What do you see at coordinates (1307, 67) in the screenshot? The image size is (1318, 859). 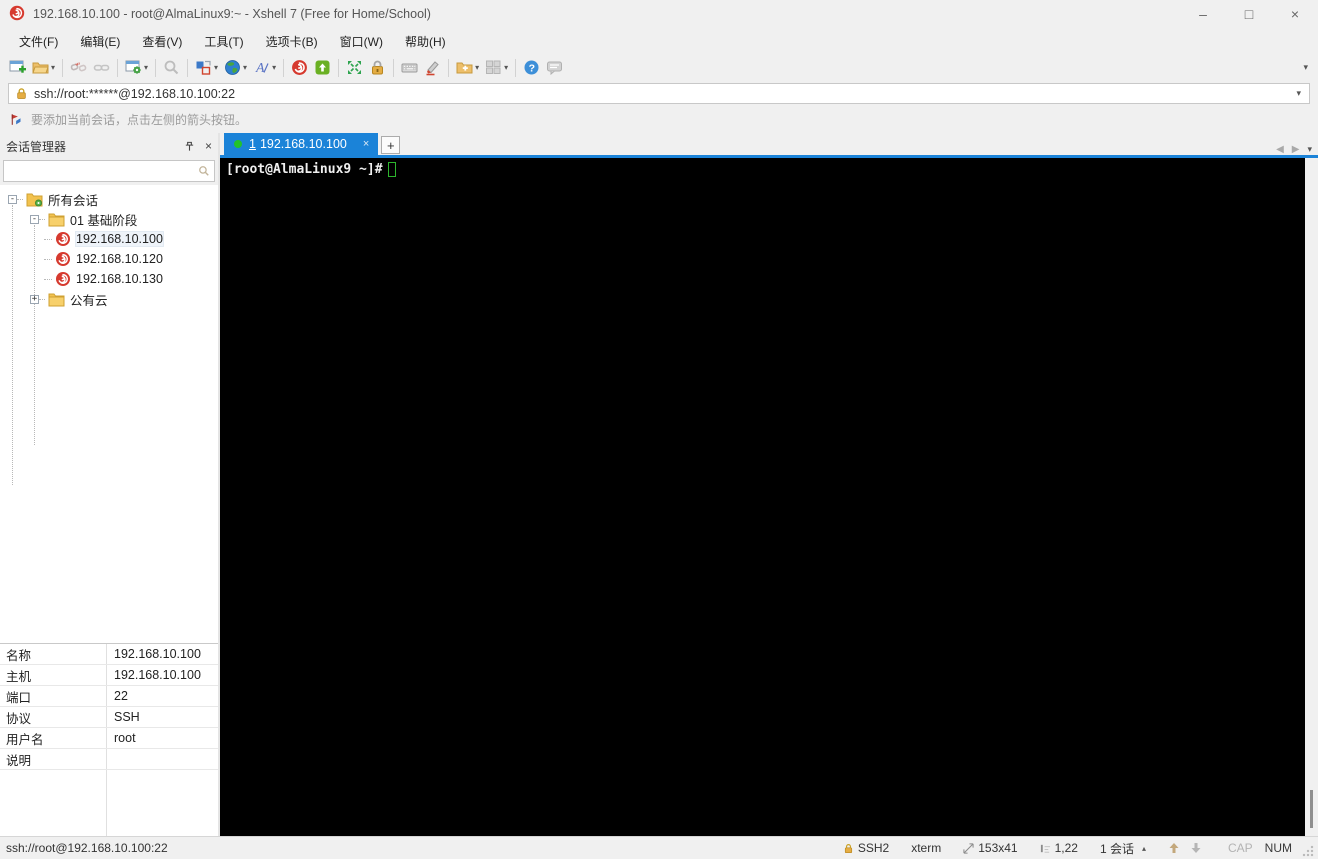 I see `toolbar-overflow-dropdown: ▾` at bounding box center [1307, 67].